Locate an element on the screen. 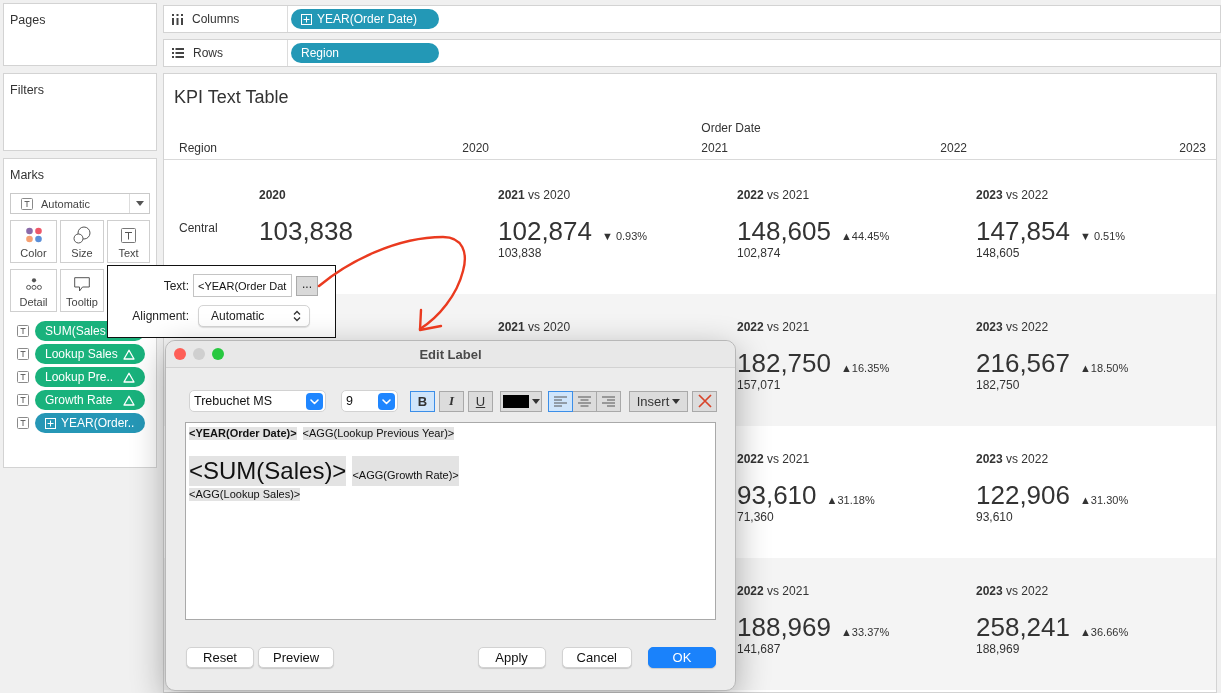  align-right-button is located at coordinates (609, 401).